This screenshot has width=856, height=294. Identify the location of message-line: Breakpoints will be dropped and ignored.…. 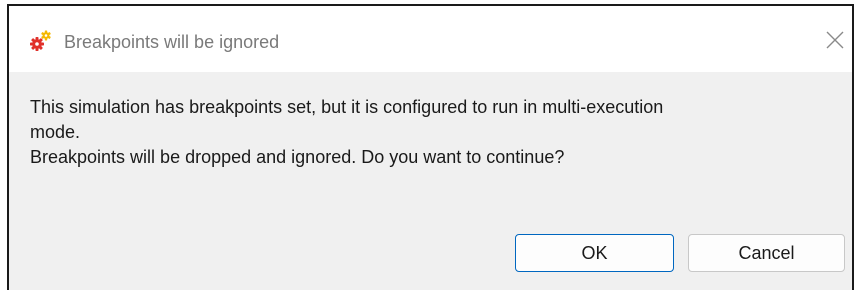
(297, 157).